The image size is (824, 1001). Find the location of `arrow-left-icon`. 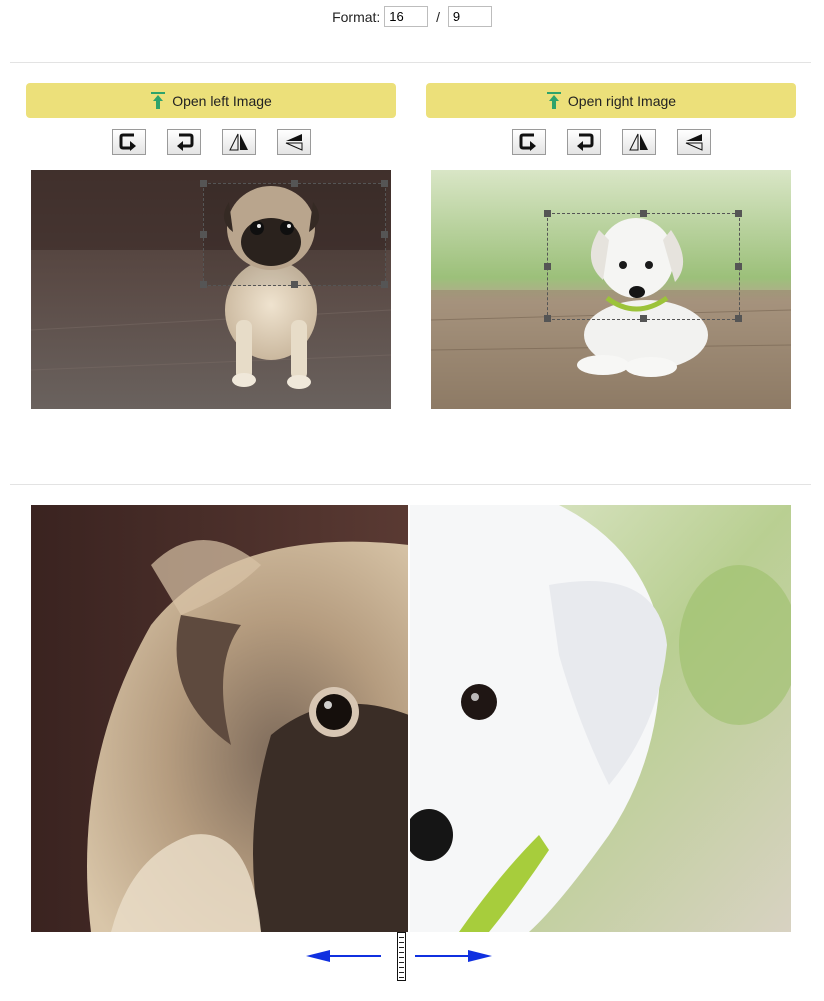

arrow-left-icon is located at coordinates (343, 956).